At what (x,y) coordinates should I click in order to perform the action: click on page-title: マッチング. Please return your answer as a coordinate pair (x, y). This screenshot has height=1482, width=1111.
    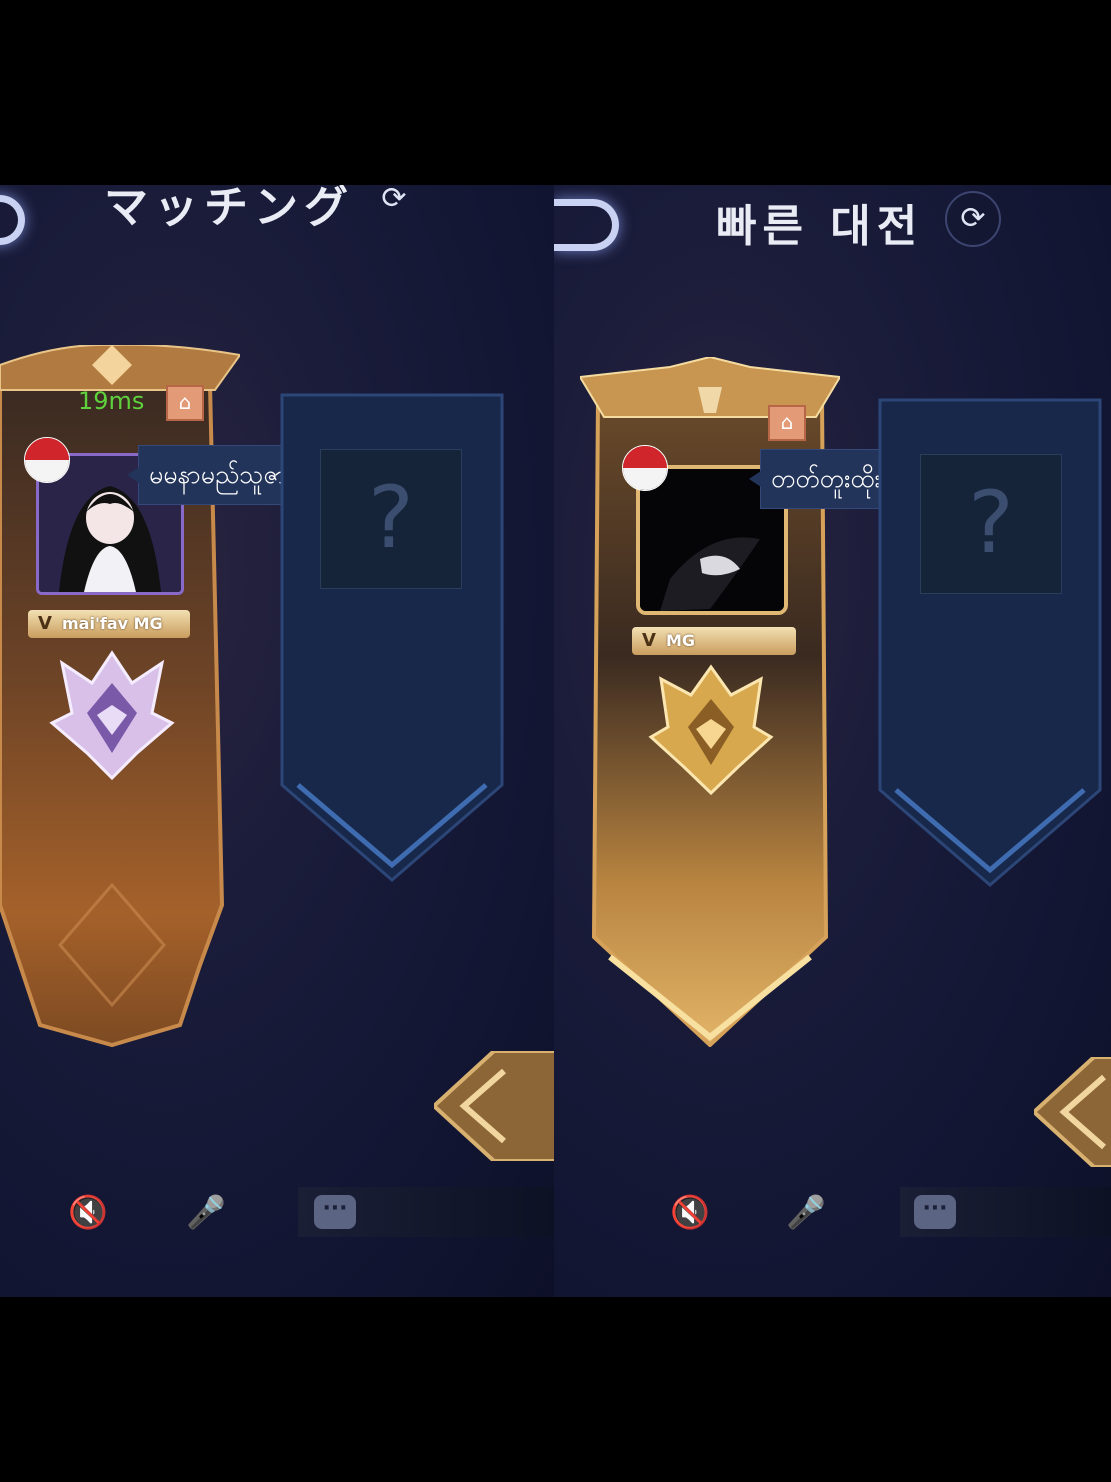
    Looking at the image, I should click on (229, 209).